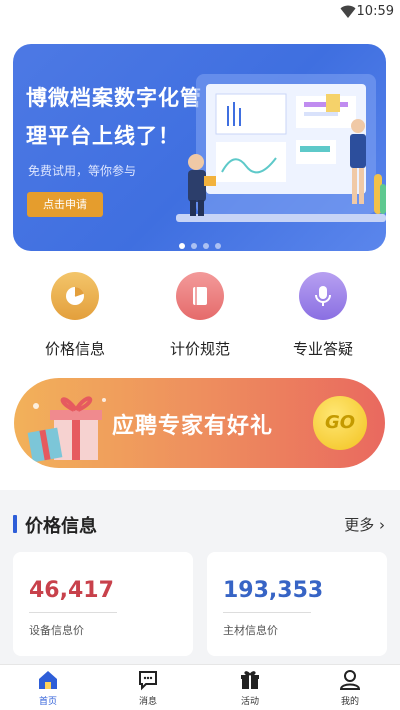  What do you see at coordinates (47, 702) in the screenshot?
I see `tab-label: 首页` at bounding box center [47, 702].